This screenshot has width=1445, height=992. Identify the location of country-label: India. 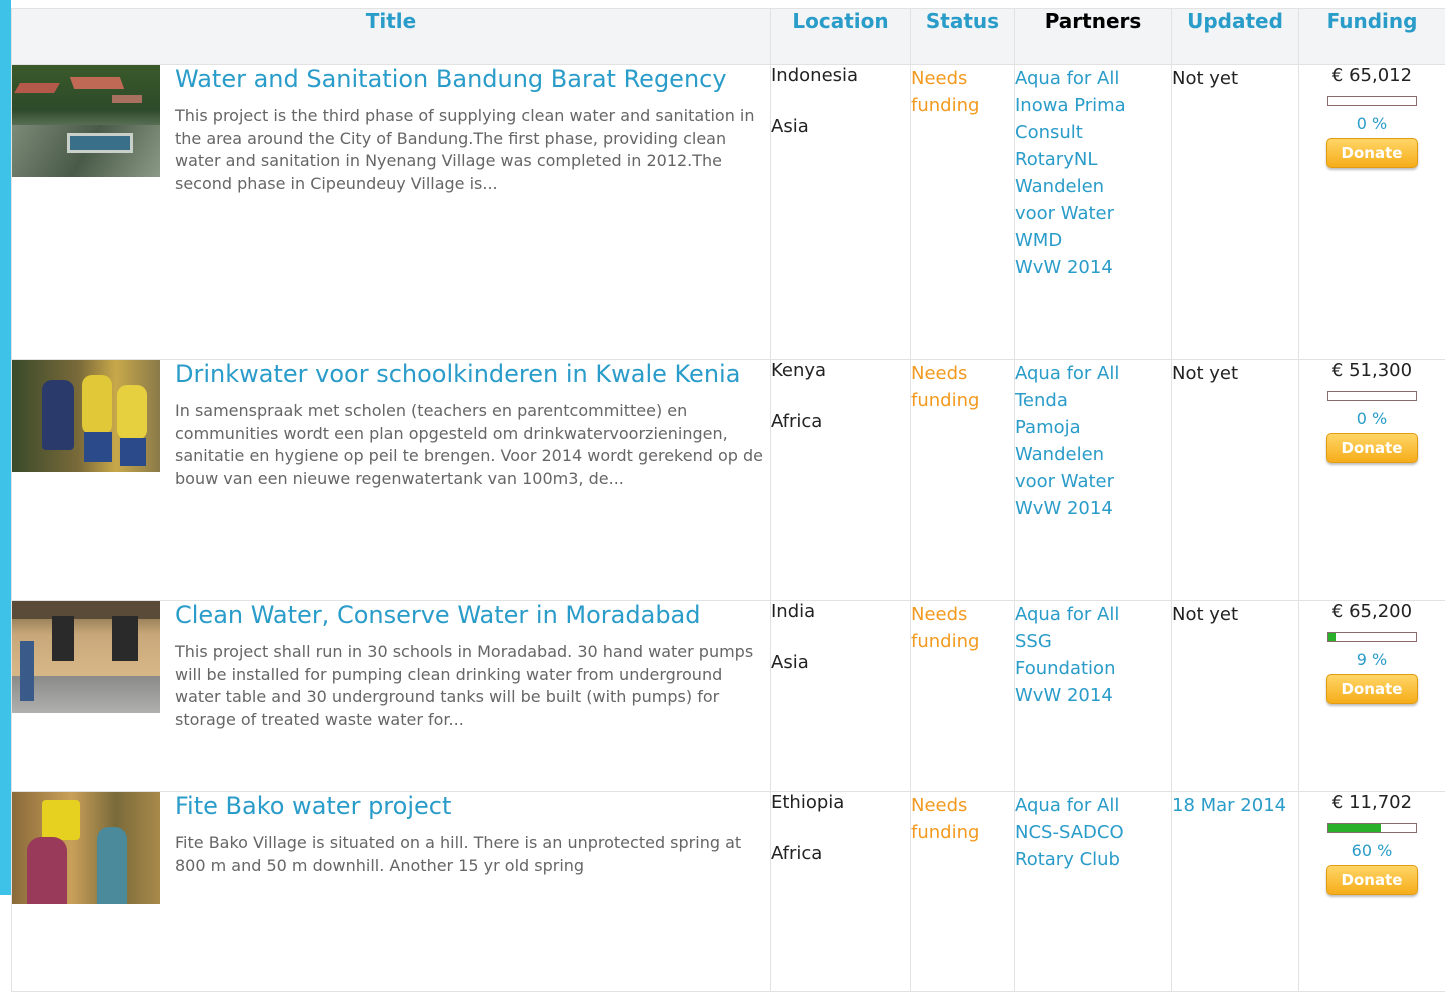
(840, 611).